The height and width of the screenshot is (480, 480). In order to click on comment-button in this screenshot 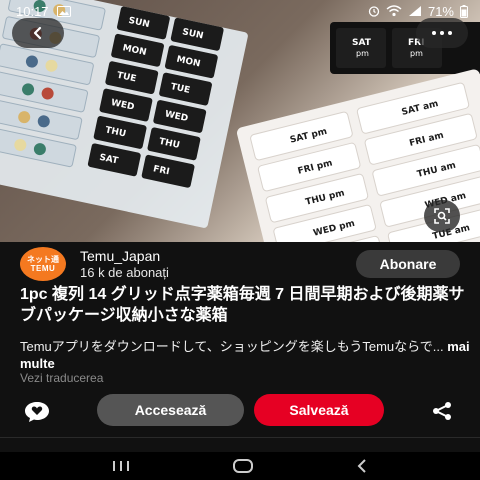, I will do `click(37, 414)`.